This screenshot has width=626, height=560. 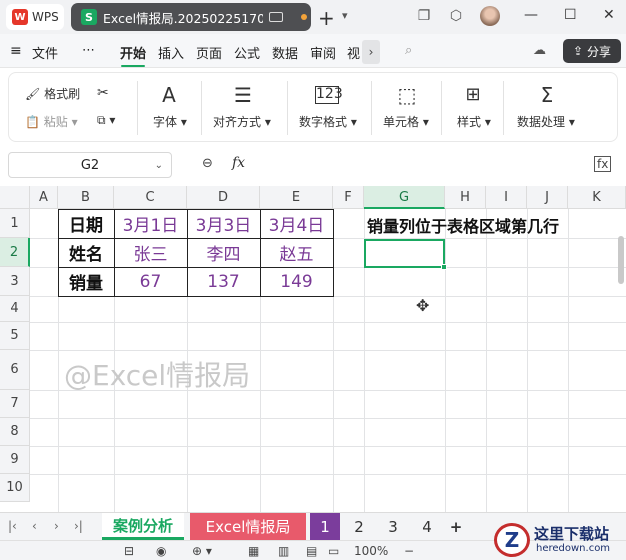 What do you see at coordinates (276, 17) in the screenshot?
I see `monitor-icon` at bounding box center [276, 17].